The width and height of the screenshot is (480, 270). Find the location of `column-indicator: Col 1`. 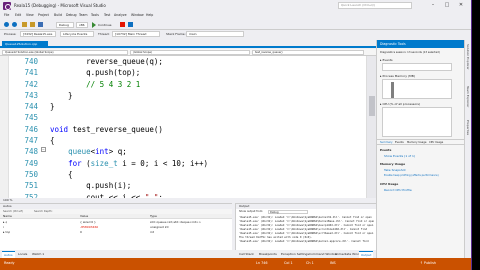

column-indicator: Col 1 is located at coordinates (288, 263).